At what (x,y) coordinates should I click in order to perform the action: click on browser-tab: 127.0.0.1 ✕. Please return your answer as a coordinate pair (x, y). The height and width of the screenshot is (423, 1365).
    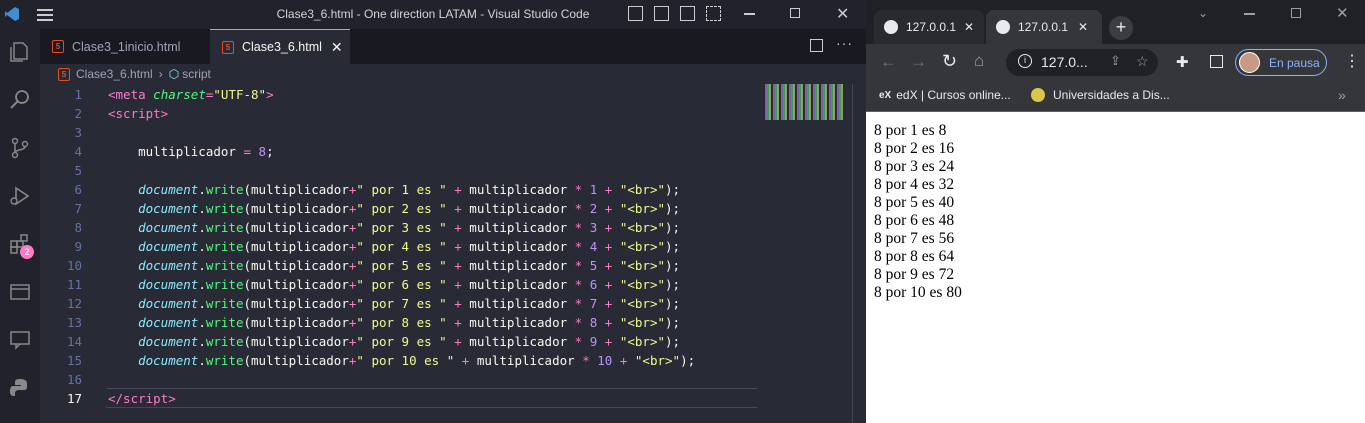
    Looking at the image, I should click on (929, 27).